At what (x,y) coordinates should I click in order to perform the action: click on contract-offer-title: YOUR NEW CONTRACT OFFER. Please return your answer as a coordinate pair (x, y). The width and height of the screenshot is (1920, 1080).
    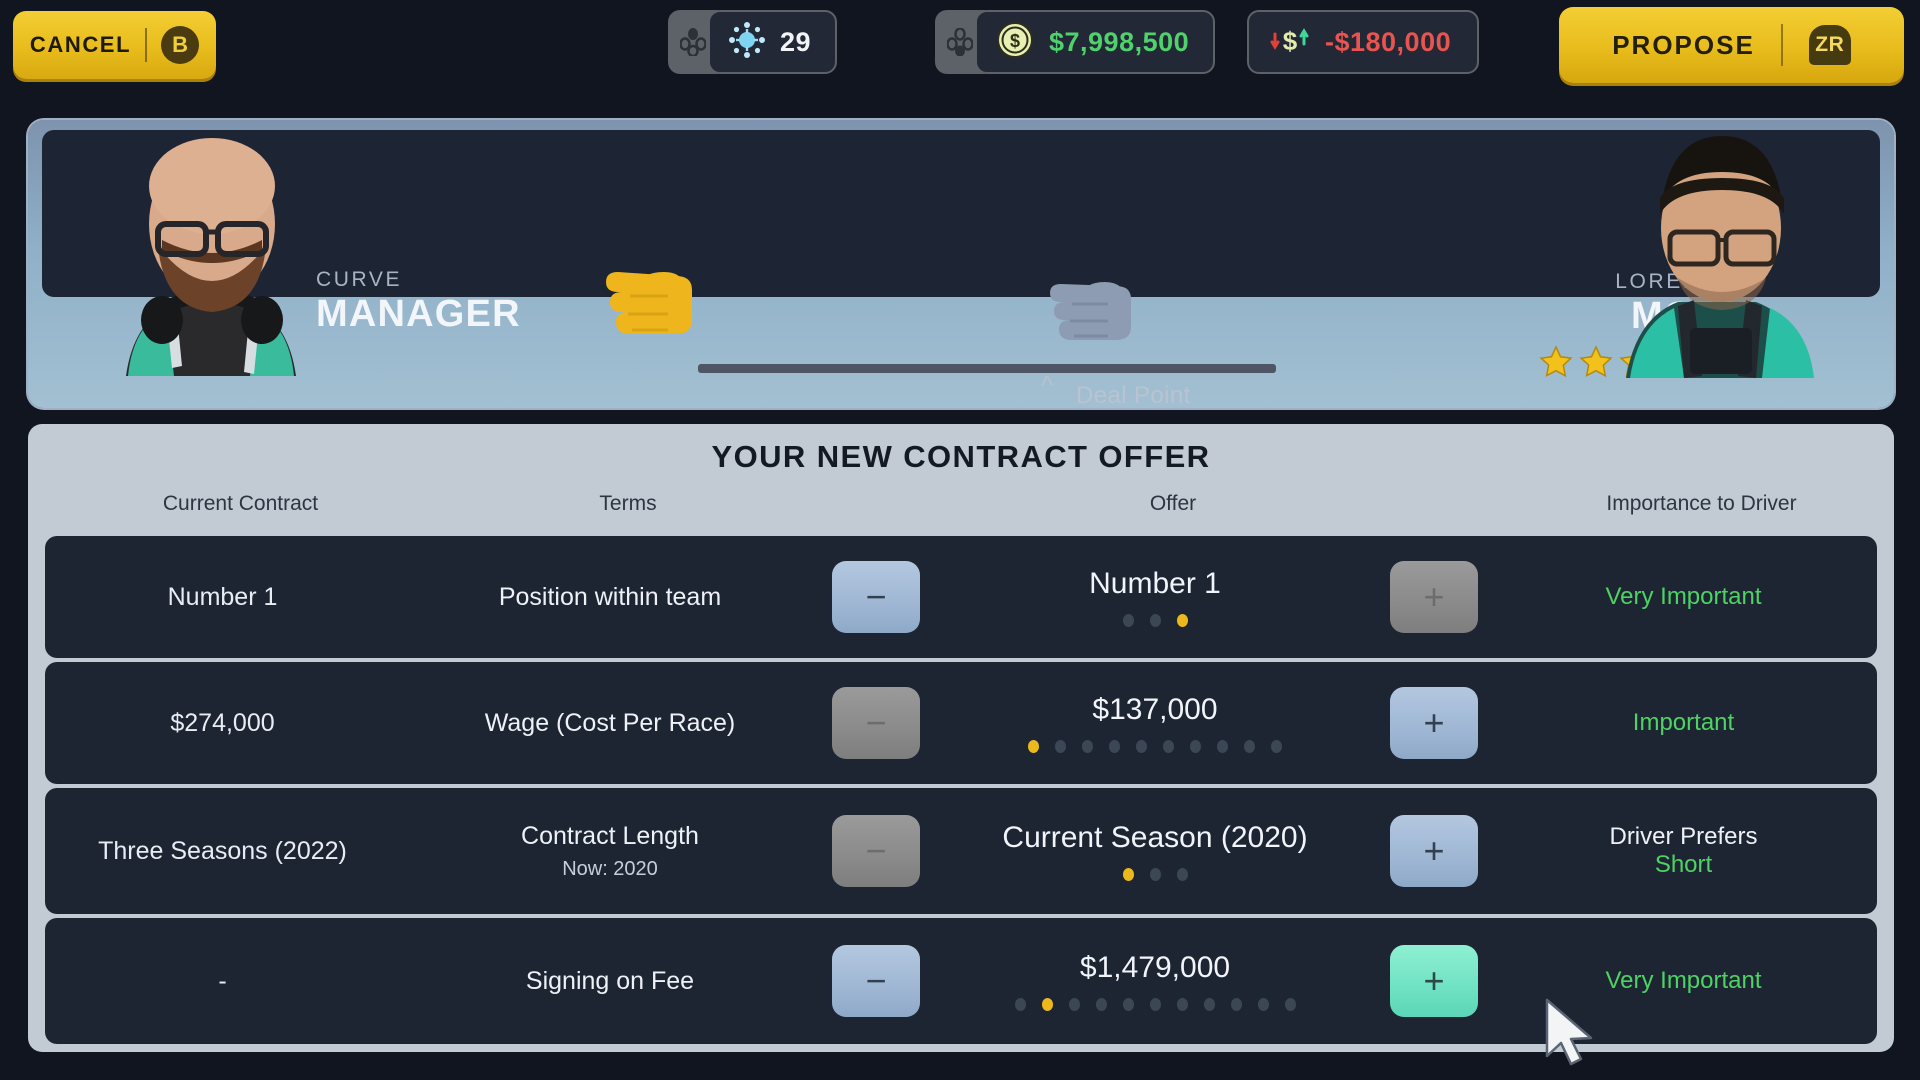
    Looking at the image, I should click on (961, 456).